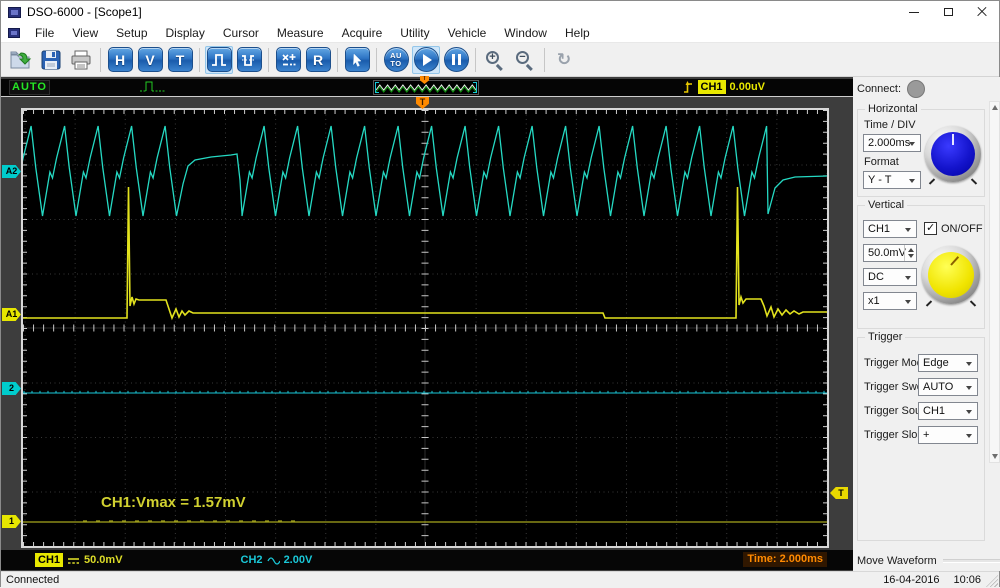  What do you see at coordinates (84, 12) in the screenshot?
I see `window-title: DSO-6000 - [Scope1]` at bounding box center [84, 12].